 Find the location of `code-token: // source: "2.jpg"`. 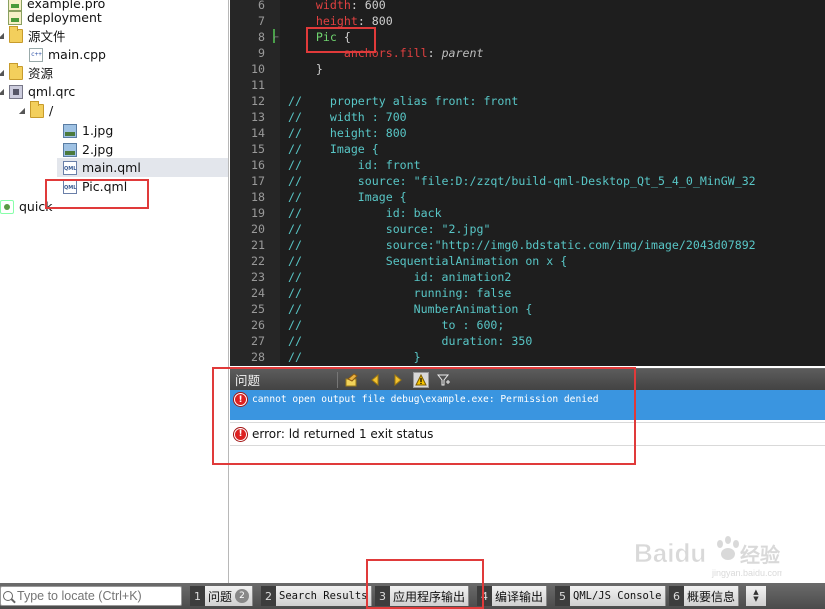

code-token: // source: "2.jpg" is located at coordinates (389, 229).